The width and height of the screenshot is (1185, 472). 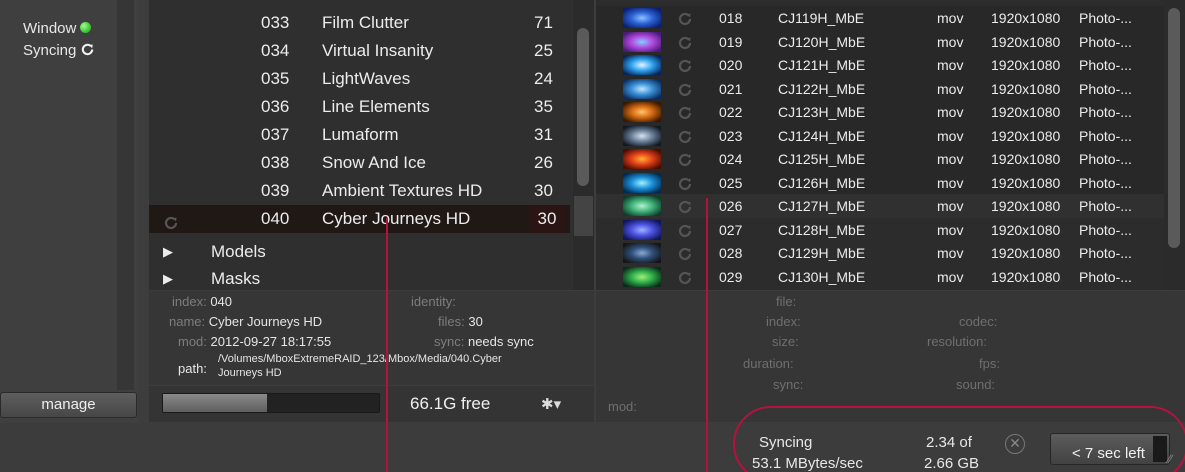 What do you see at coordinates (822, 276) in the screenshot?
I see `media-name: CJ130H_MbE` at bounding box center [822, 276].